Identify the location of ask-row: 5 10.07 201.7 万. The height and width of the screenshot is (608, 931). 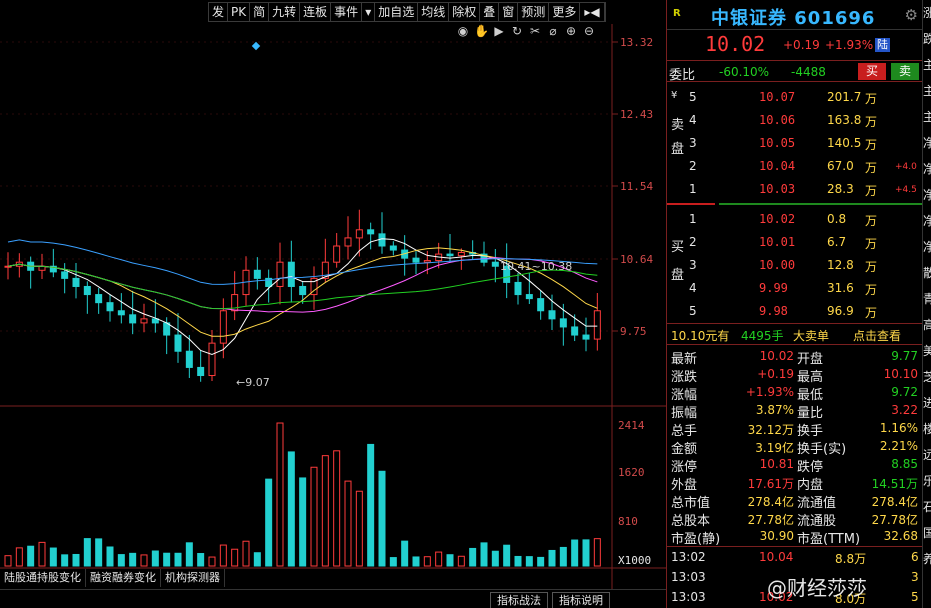
(795, 97).